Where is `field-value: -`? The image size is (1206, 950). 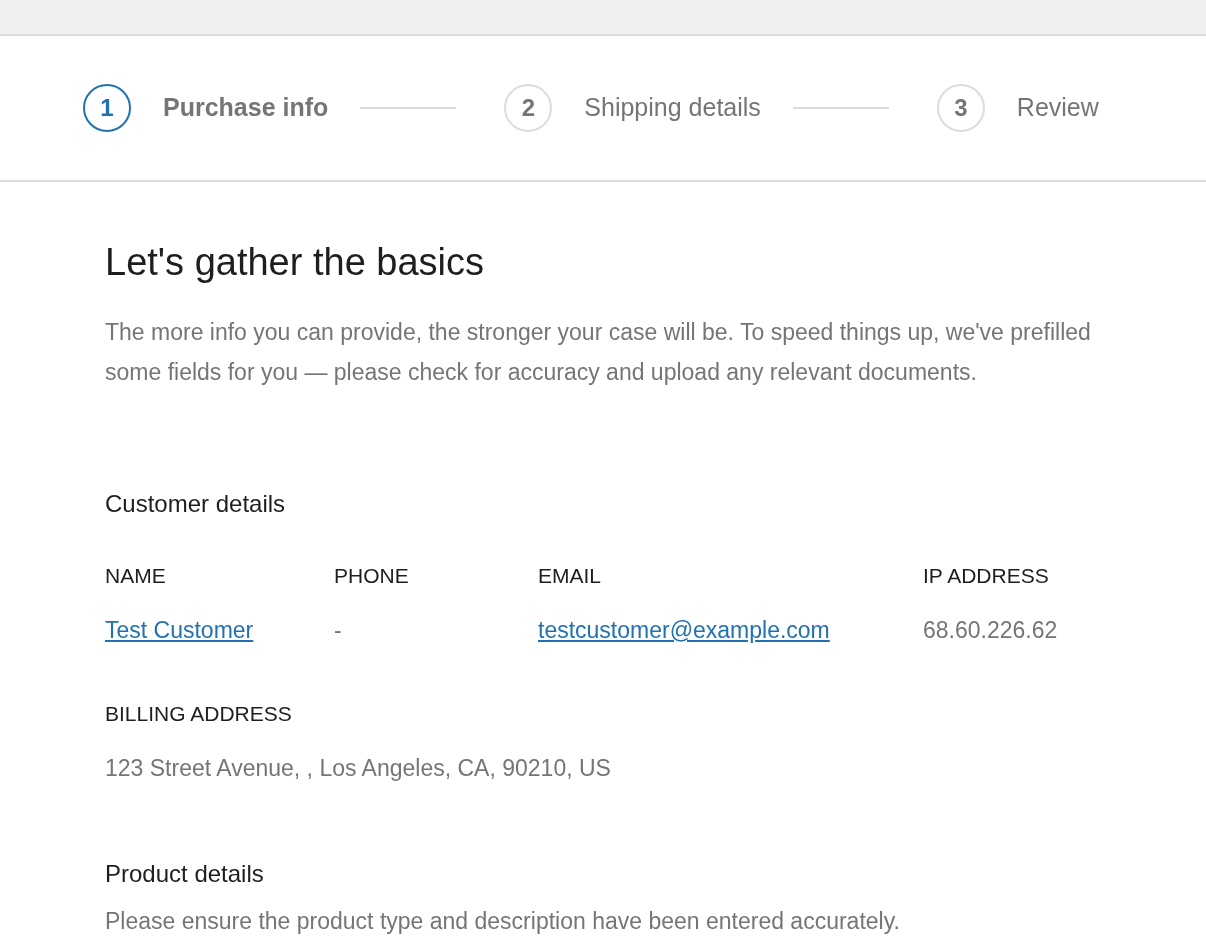
field-value: - is located at coordinates (338, 631).